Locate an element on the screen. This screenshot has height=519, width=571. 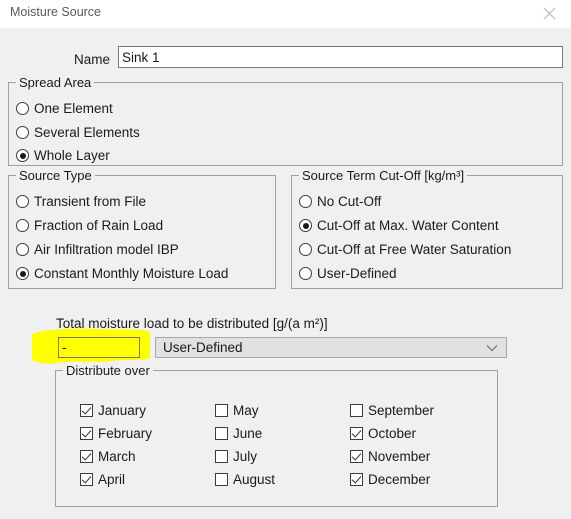
checkbox-january: January is located at coordinates (113, 410).